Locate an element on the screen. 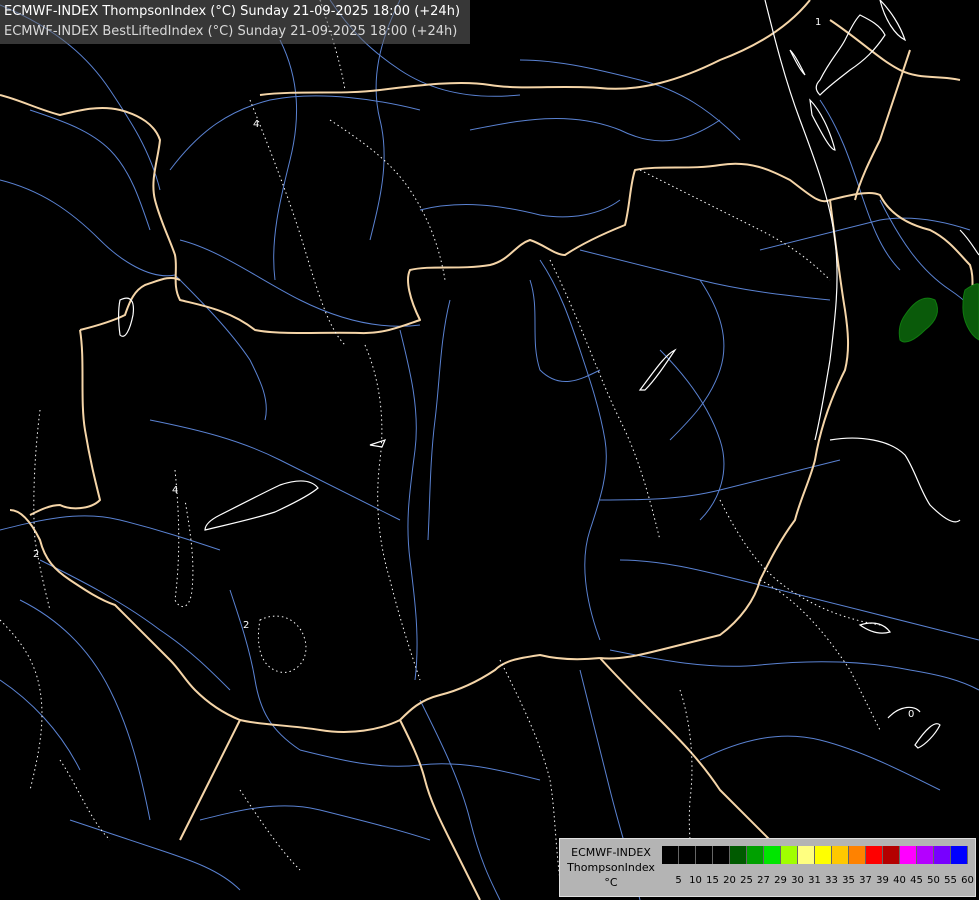 This screenshot has width=979, height=900. legend-tick-label: 37 is located at coordinates (865, 880).